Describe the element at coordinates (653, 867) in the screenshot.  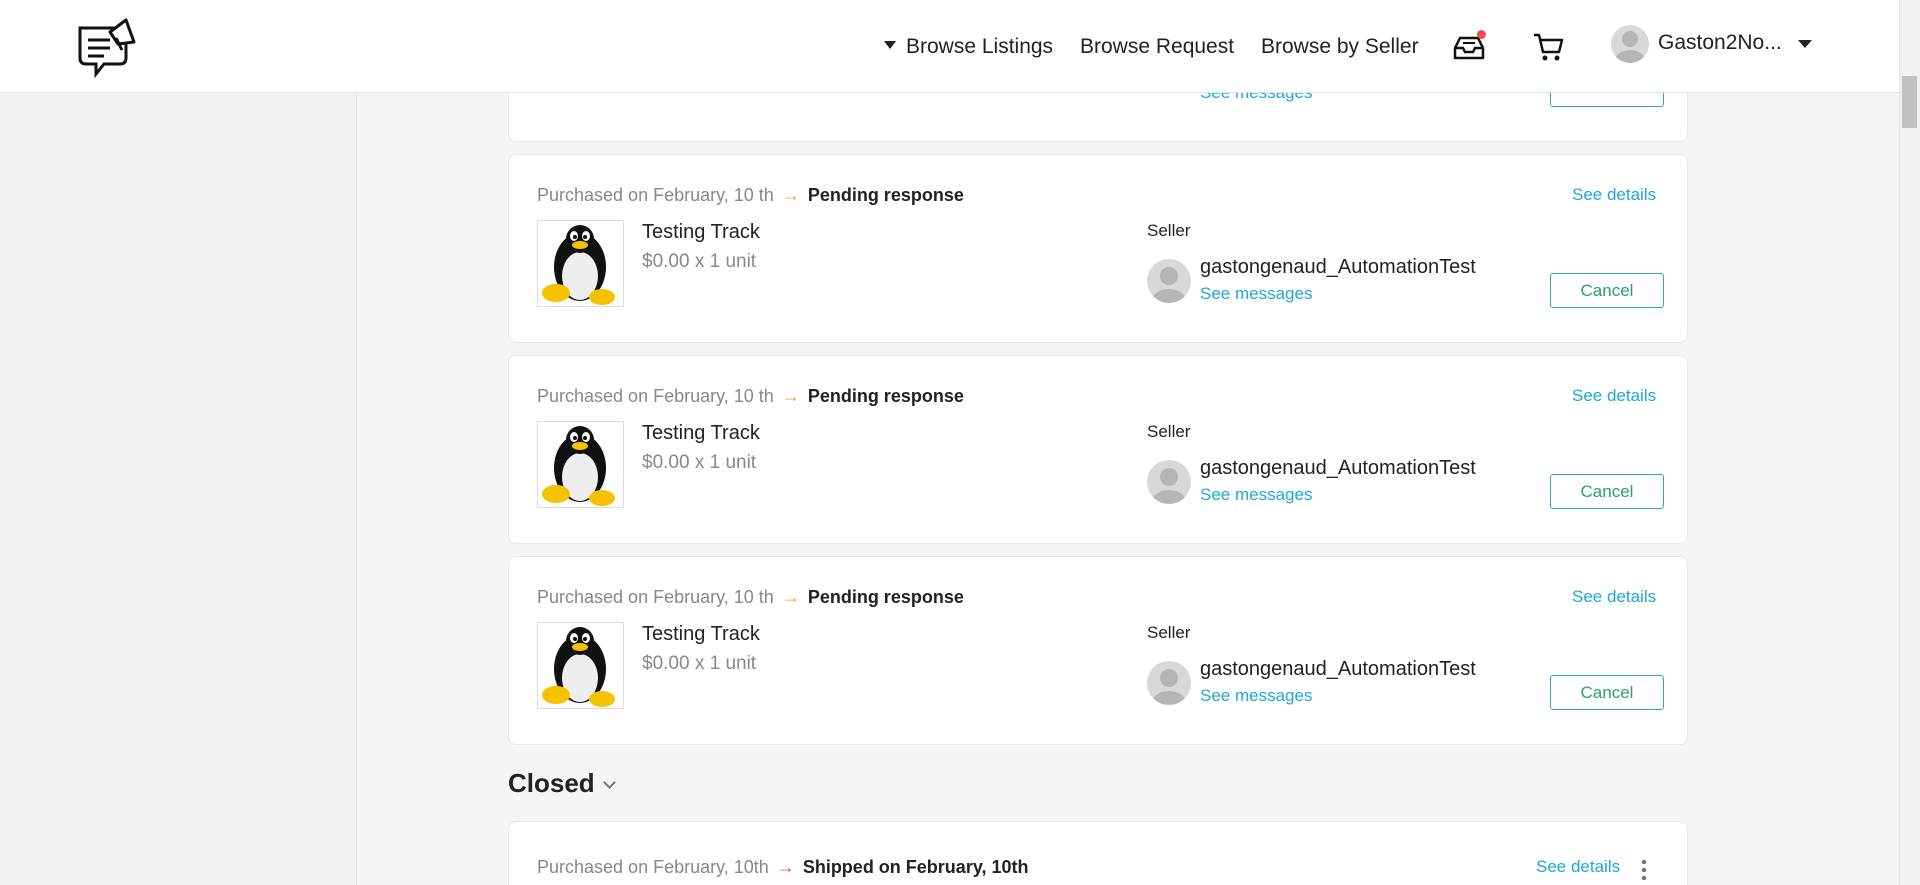
I see `order-date: Purchased on February, 10th` at that location.